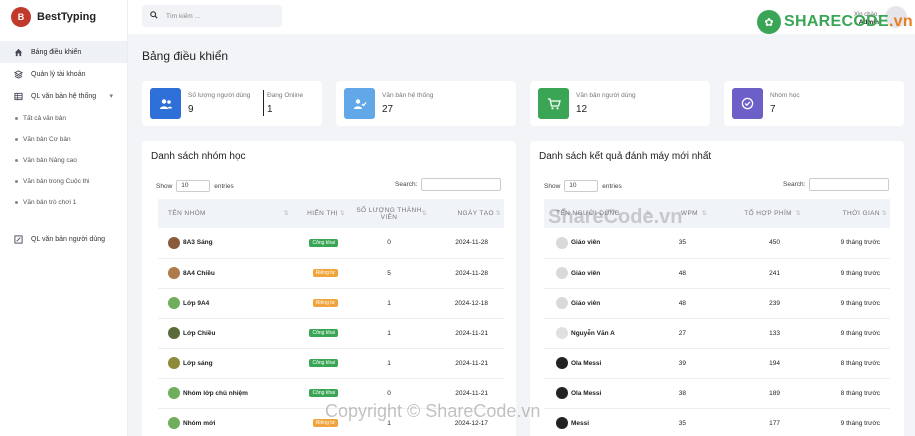 The width and height of the screenshot is (915, 436). I want to click on search-input, so click(216, 16).